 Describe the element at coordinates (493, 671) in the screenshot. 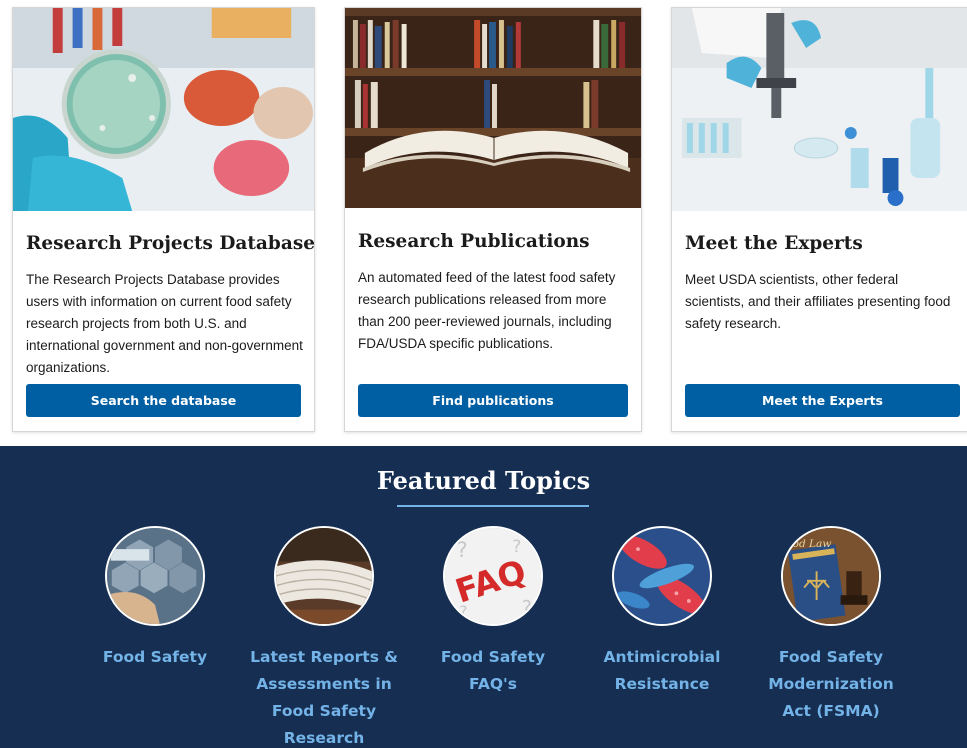

I see `topic-label: Food Safety FAQ's` at that location.